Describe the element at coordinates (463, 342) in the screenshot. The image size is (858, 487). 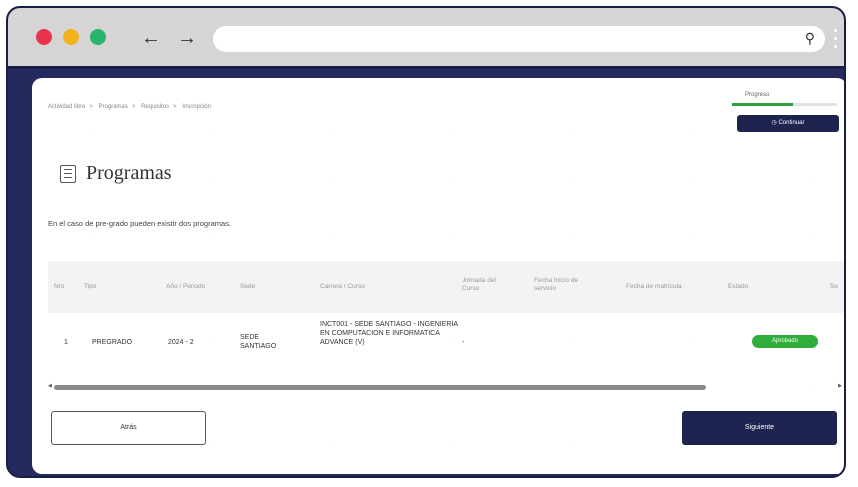
I see `cell-jornada: -` at that location.